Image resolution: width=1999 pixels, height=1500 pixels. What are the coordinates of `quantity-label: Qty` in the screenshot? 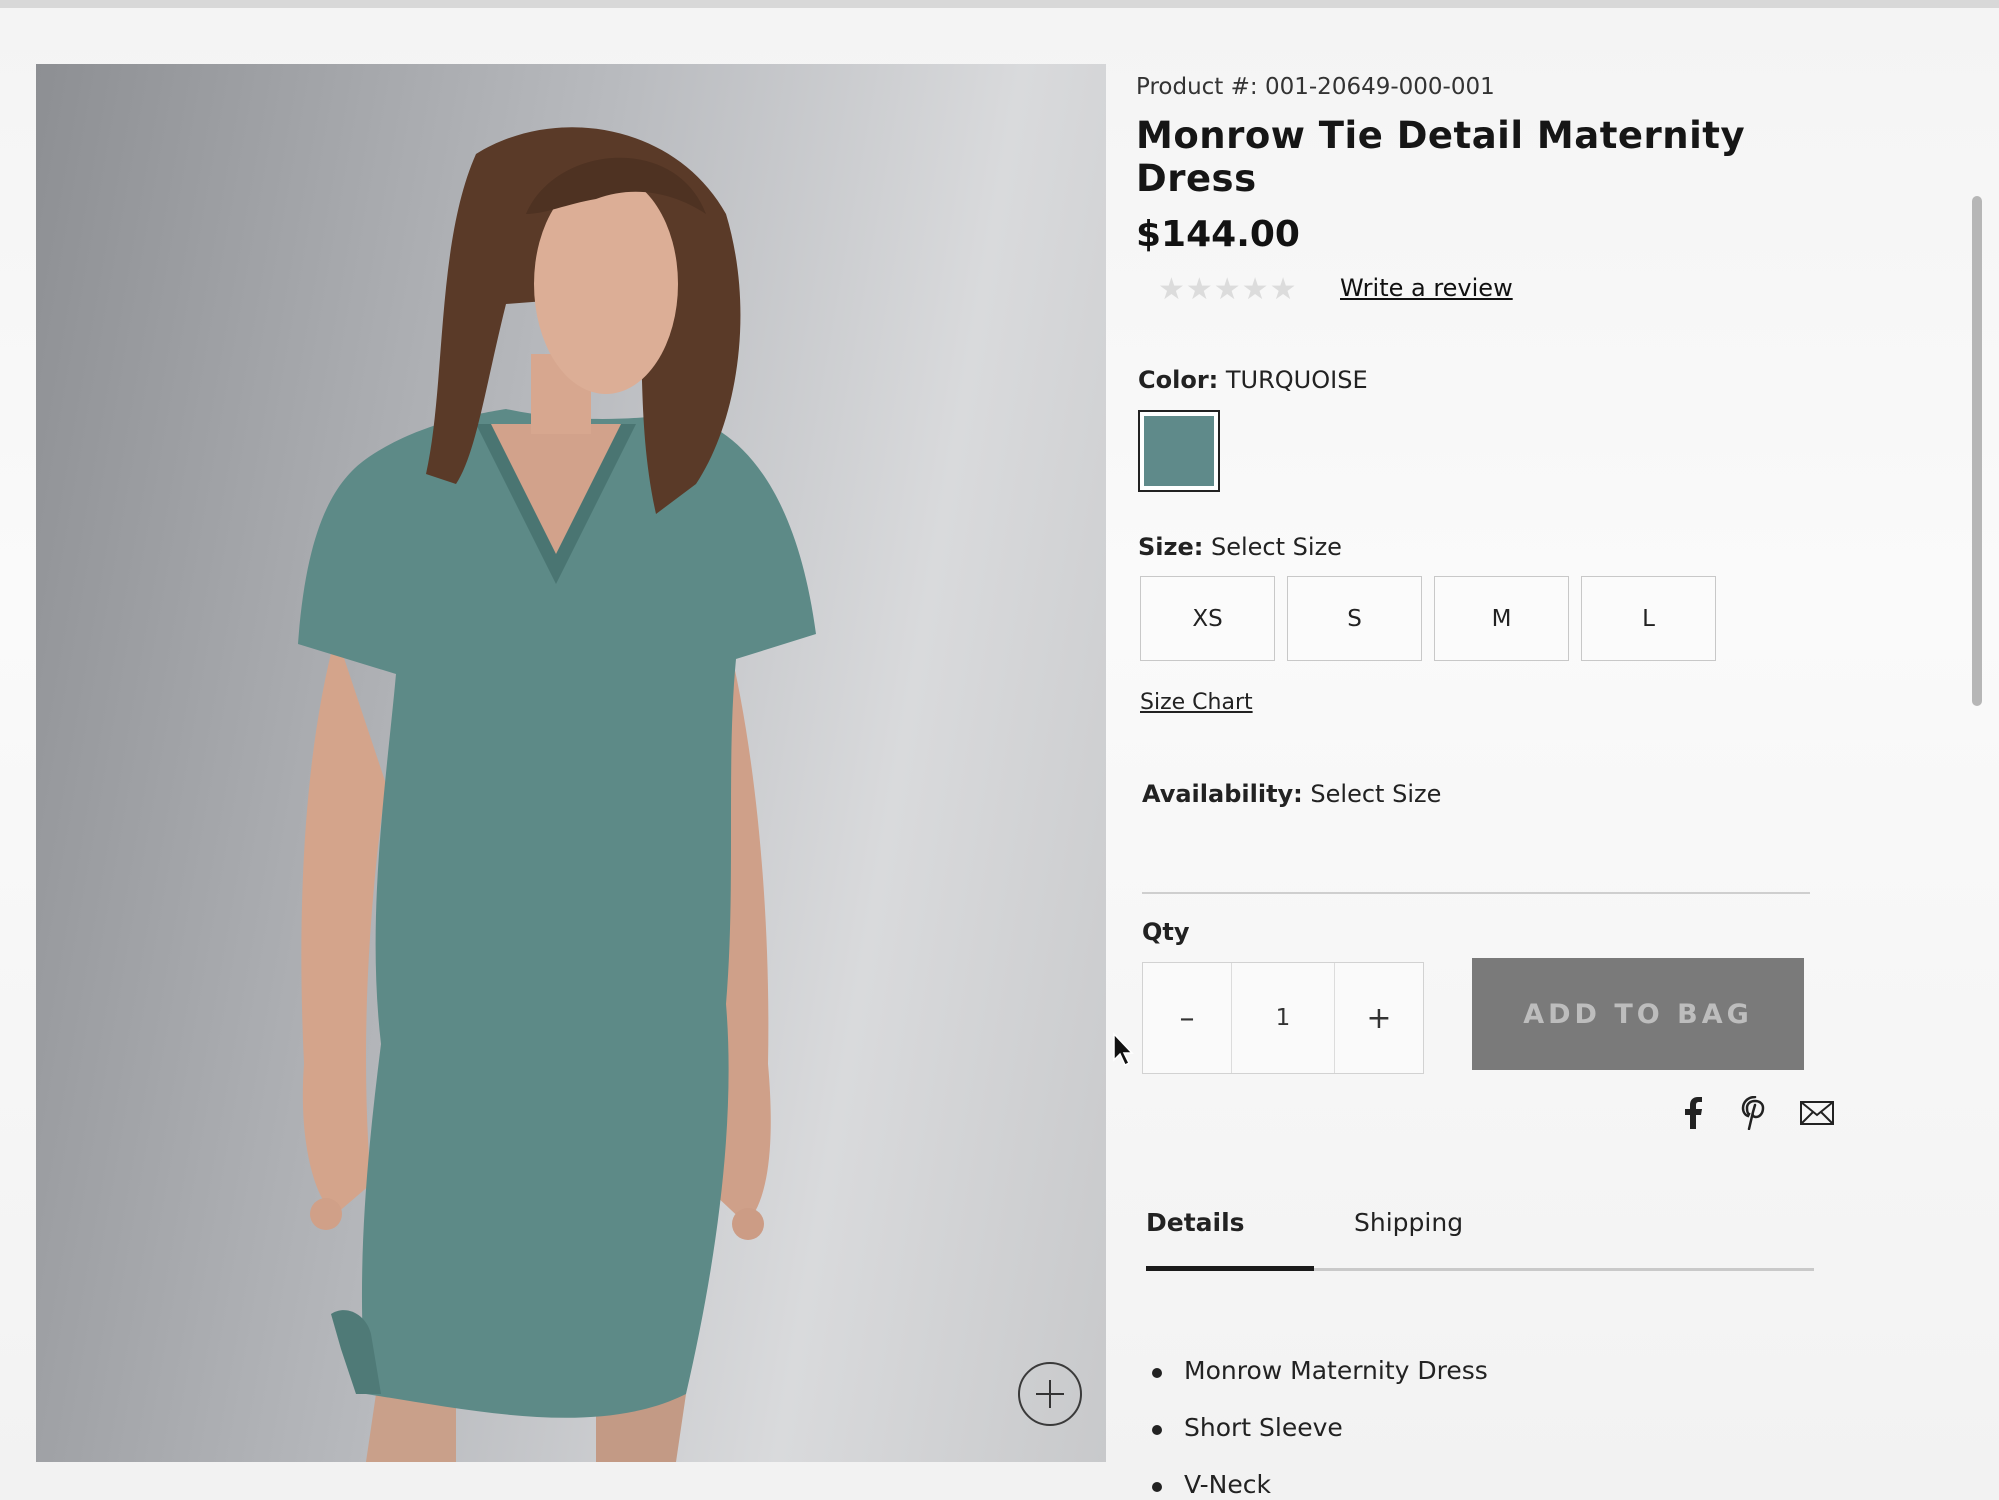 It's located at (1166, 932).